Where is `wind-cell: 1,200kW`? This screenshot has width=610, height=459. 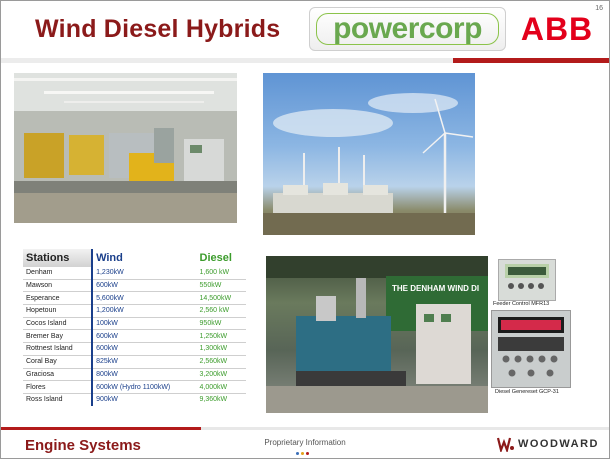
wind-cell: 1,200kW is located at coordinates (144, 311).